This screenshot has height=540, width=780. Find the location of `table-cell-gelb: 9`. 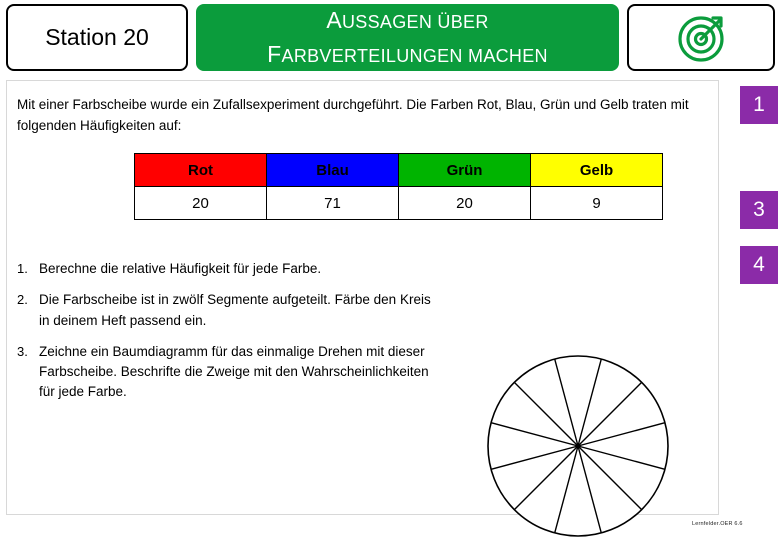

table-cell-gelb: 9 is located at coordinates (596, 203).